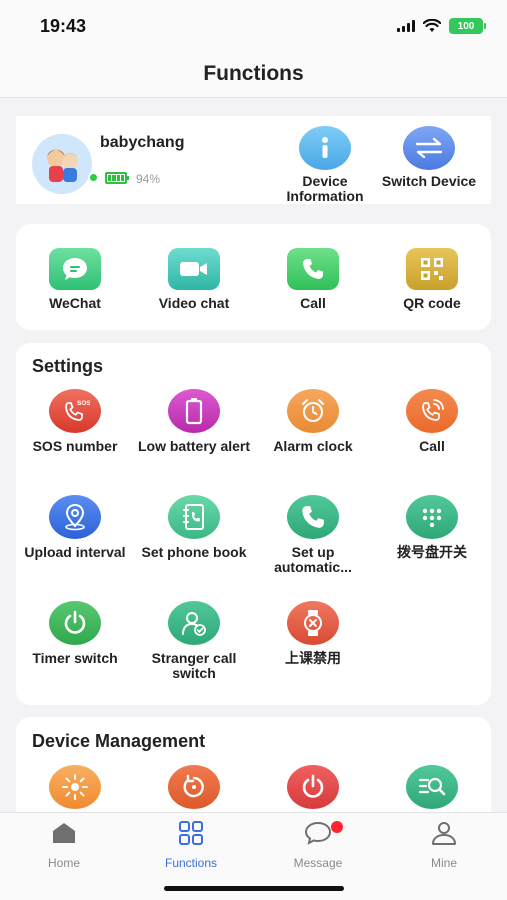 The width and height of the screenshot is (507, 900). Describe the element at coordinates (194, 411) in the screenshot. I see `battery-icon` at that location.